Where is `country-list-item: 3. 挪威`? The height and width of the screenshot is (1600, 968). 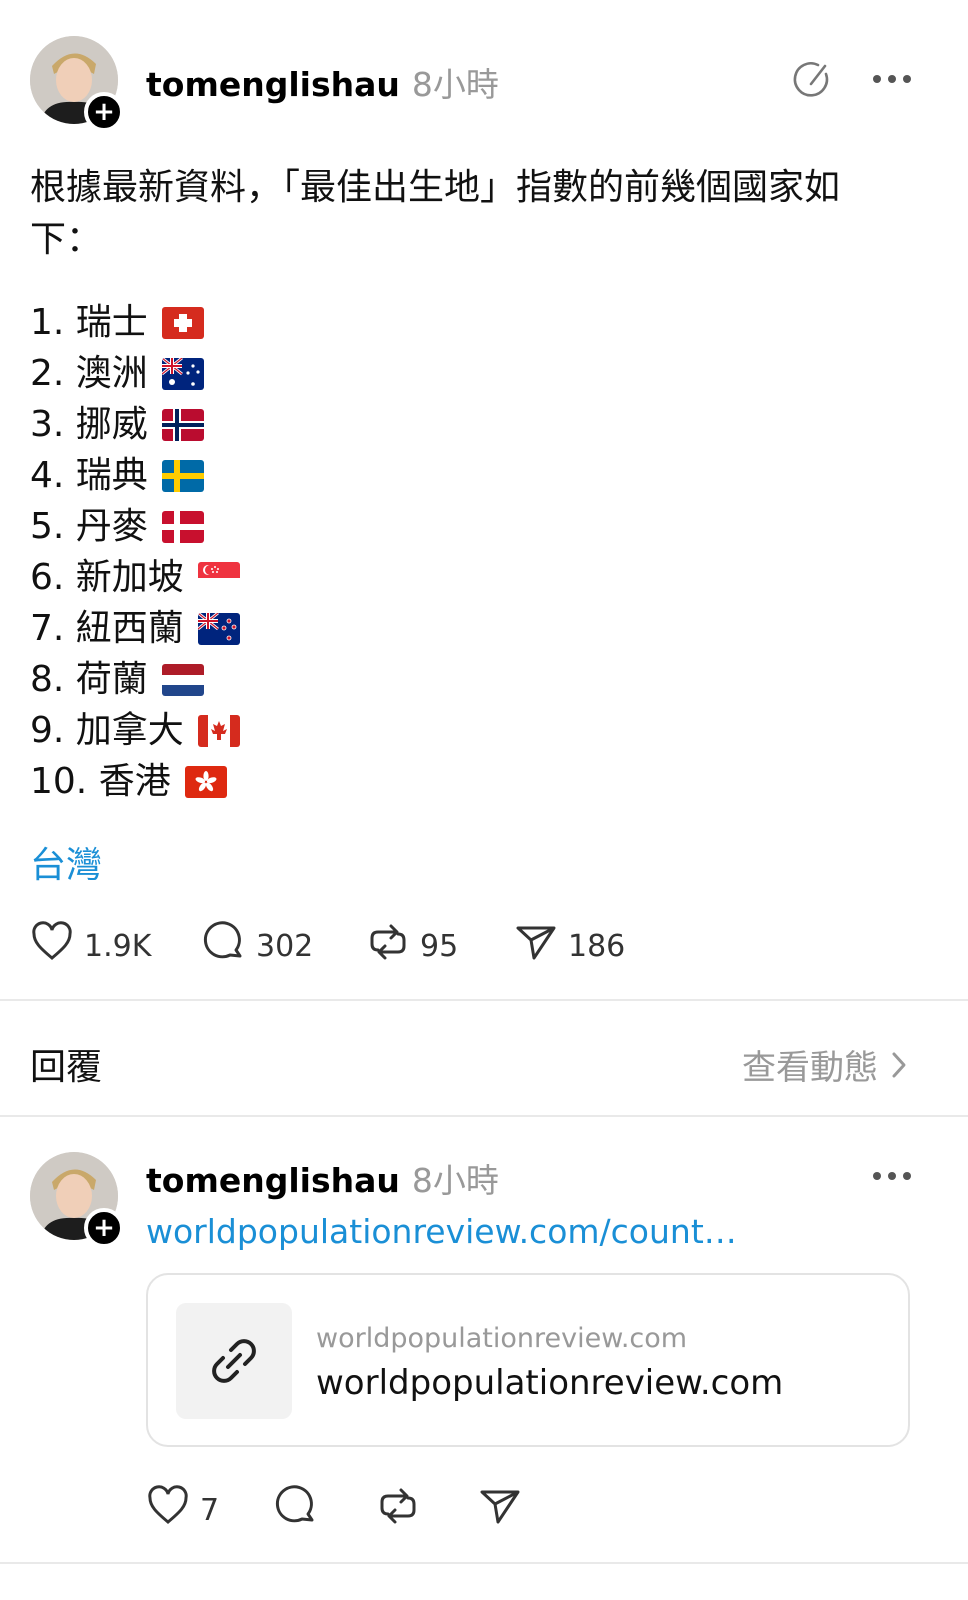 country-list-item: 3. 挪威 is located at coordinates (135, 424).